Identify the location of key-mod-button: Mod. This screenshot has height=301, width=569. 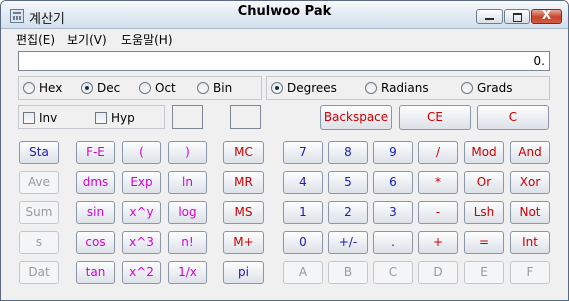
(484, 152).